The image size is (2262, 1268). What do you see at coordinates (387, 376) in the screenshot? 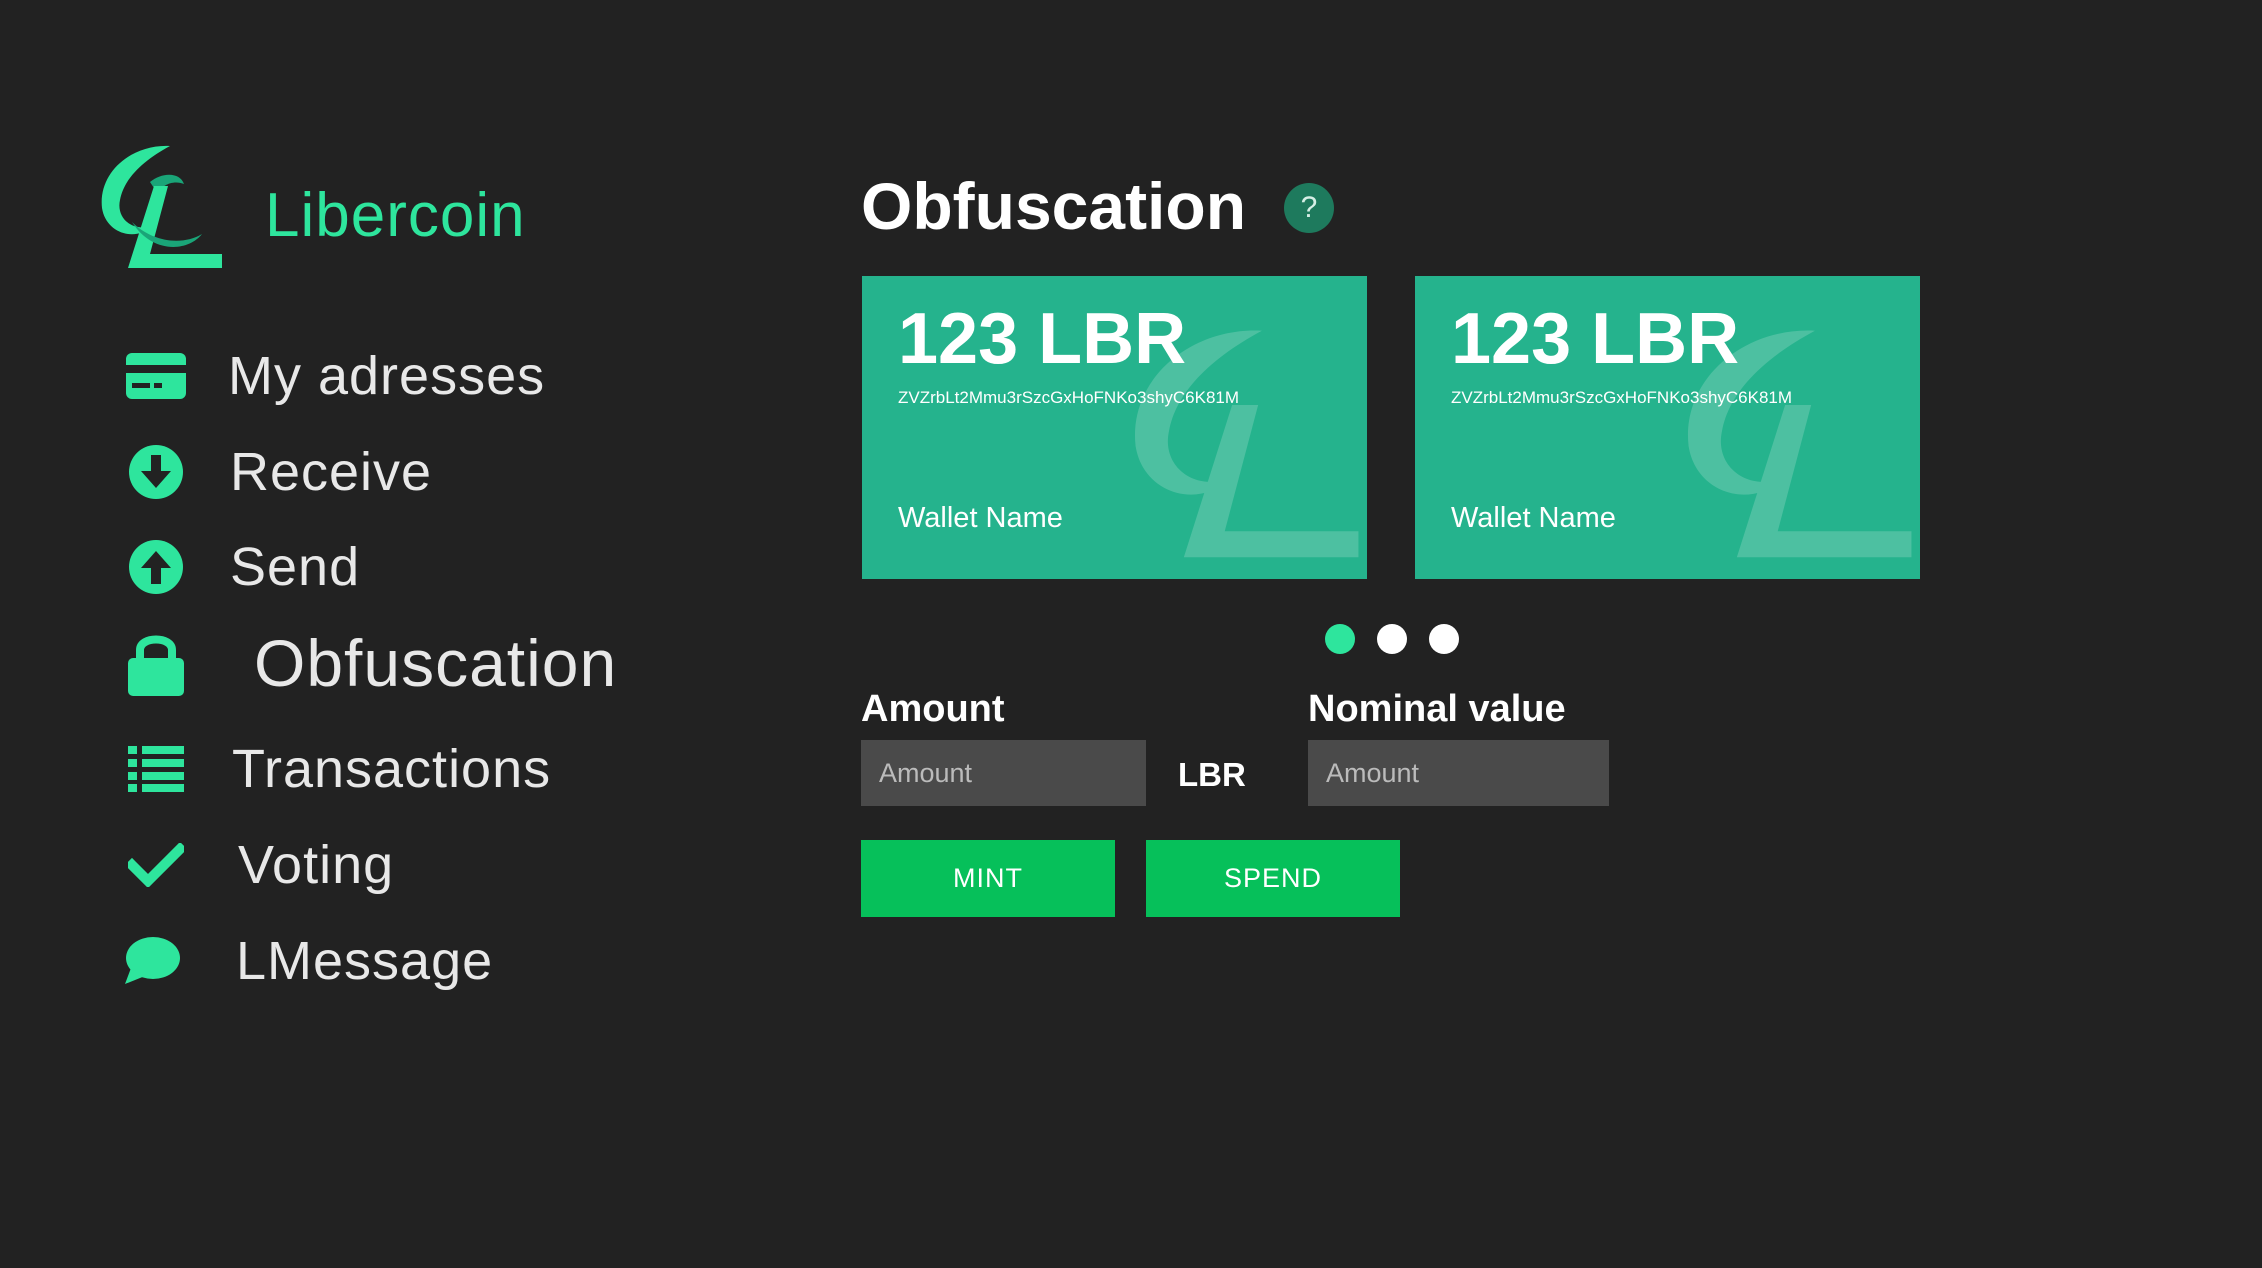
I see `sidebar-item-label: My adresses` at bounding box center [387, 376].